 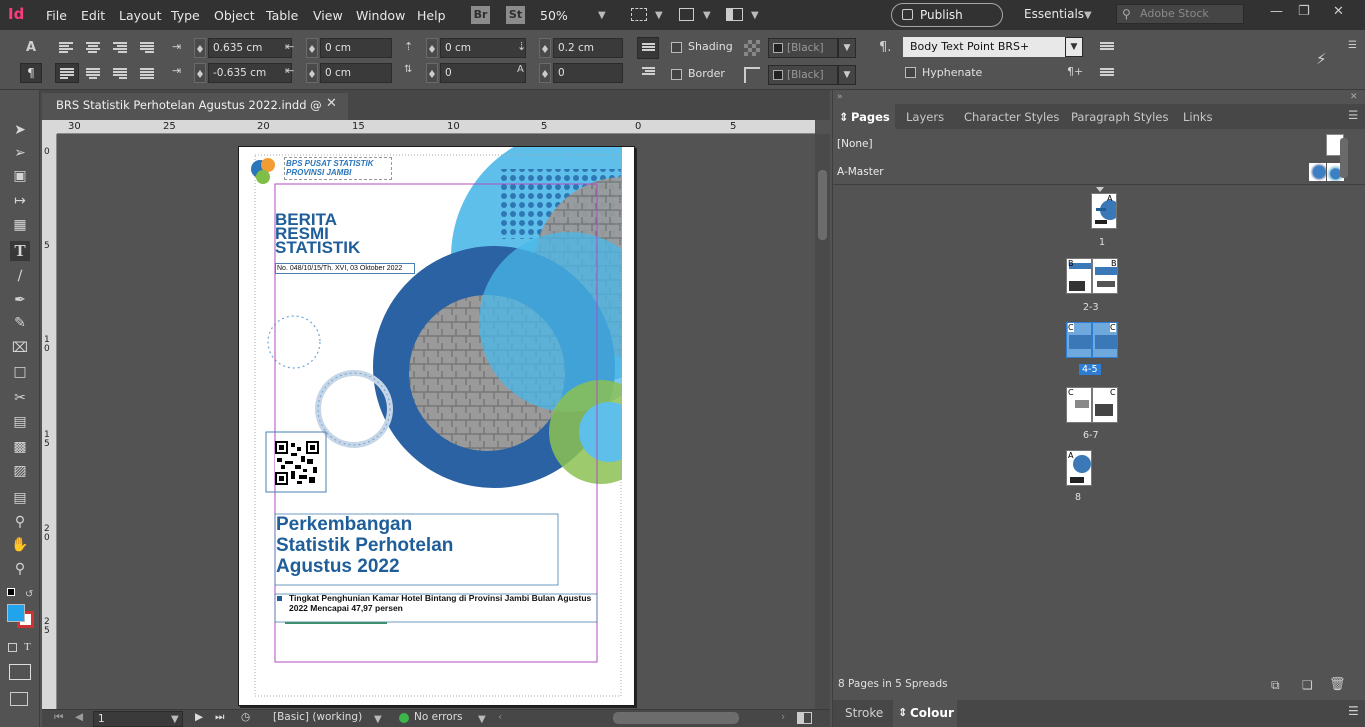 What do you see at coordinates (947, 23) in the screenshot?
I see `publish-online-button: Publish Online` at bounding box center [947, 23].